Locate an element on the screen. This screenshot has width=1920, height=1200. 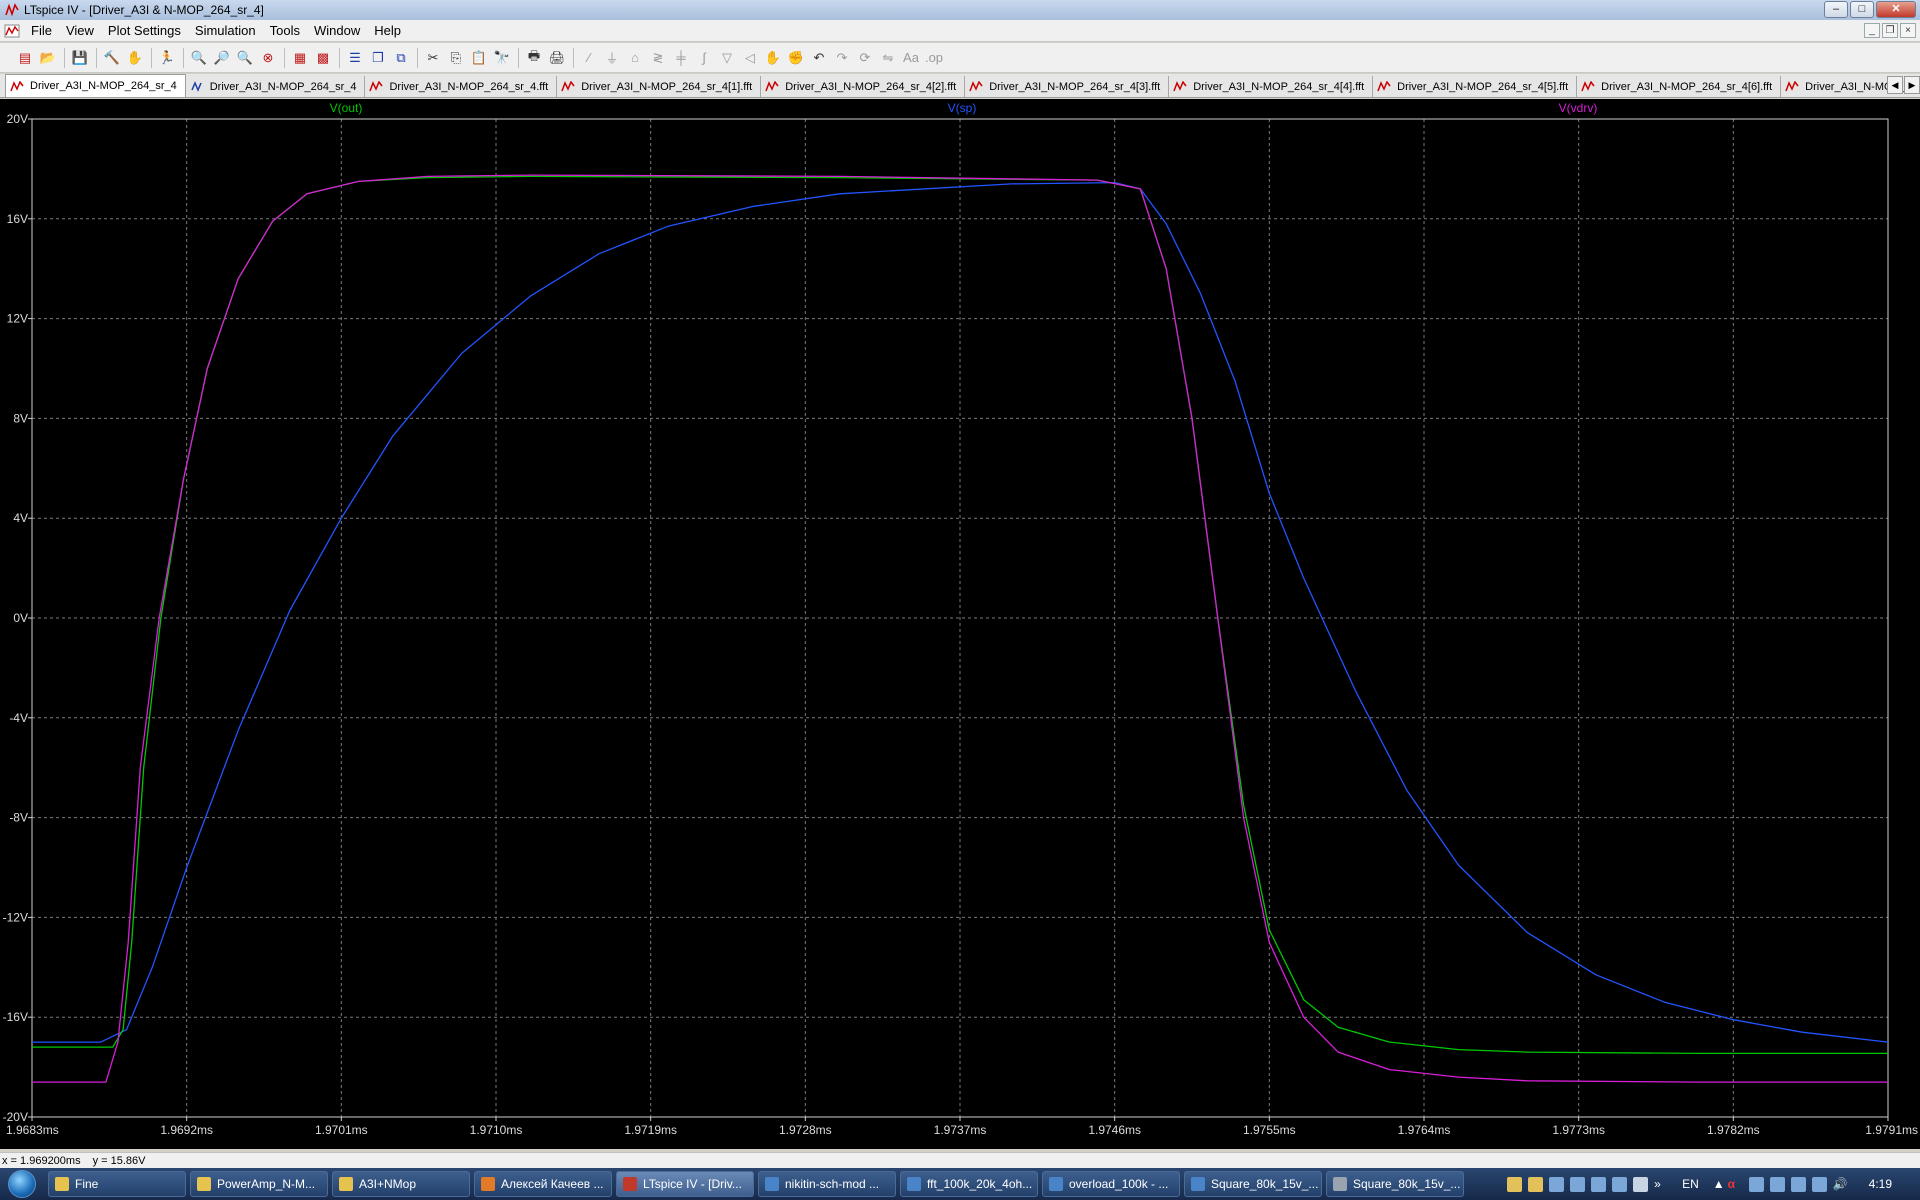
clock: 4:19 is located at coordinates (1880, 1184).